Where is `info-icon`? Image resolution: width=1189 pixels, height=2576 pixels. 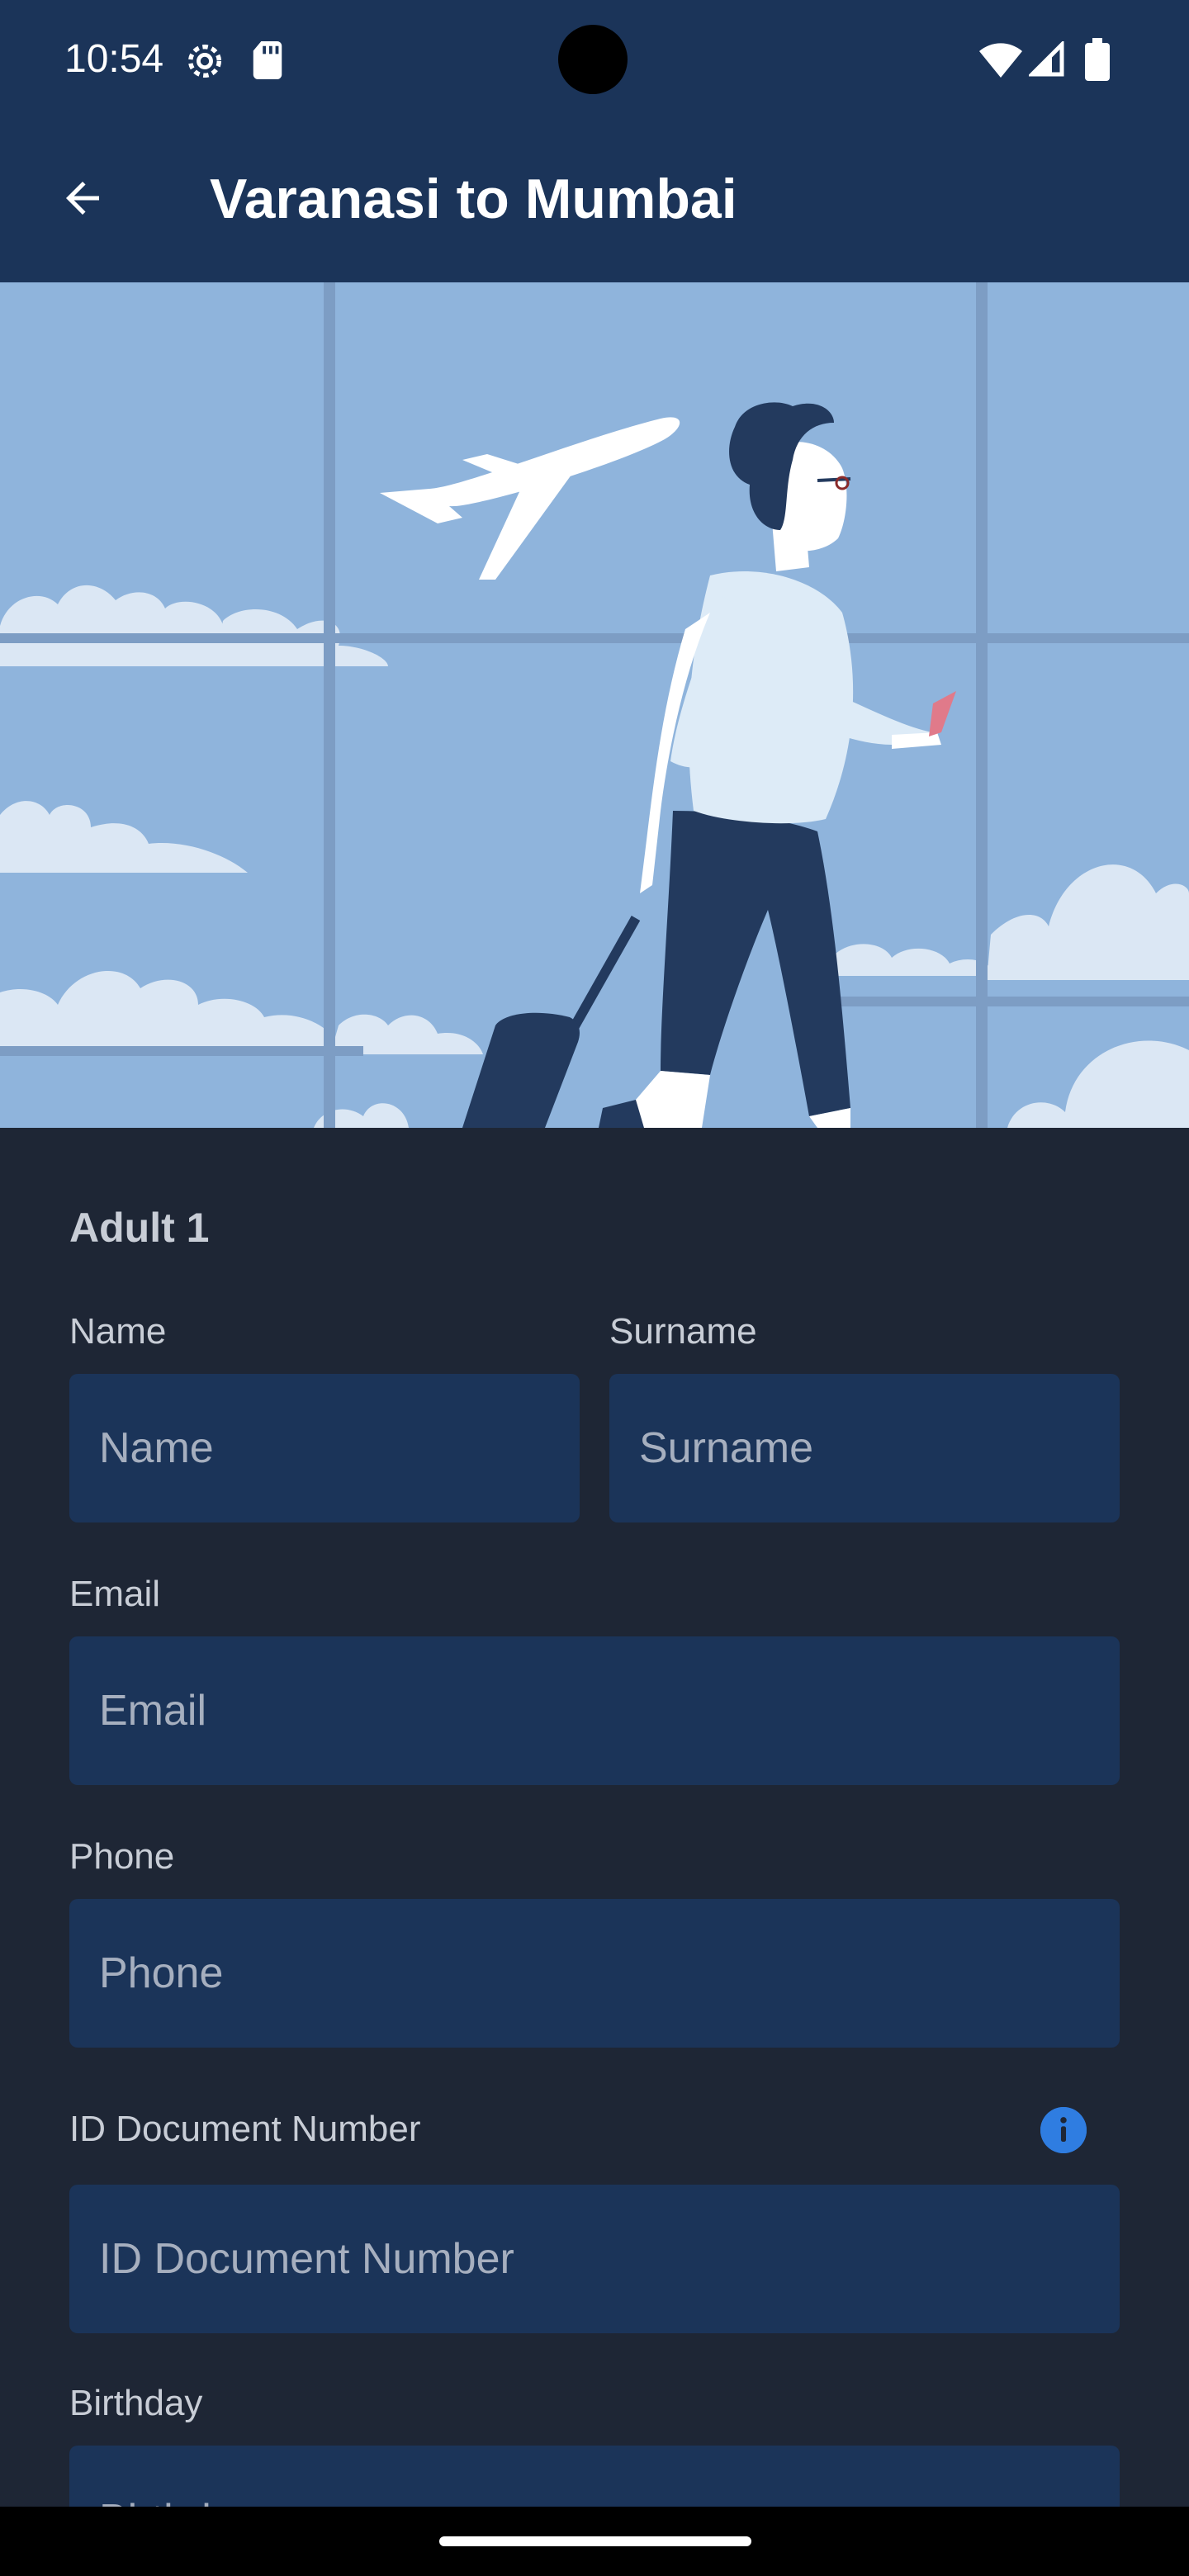 info-icon is located at coordinates (1063, 2130).